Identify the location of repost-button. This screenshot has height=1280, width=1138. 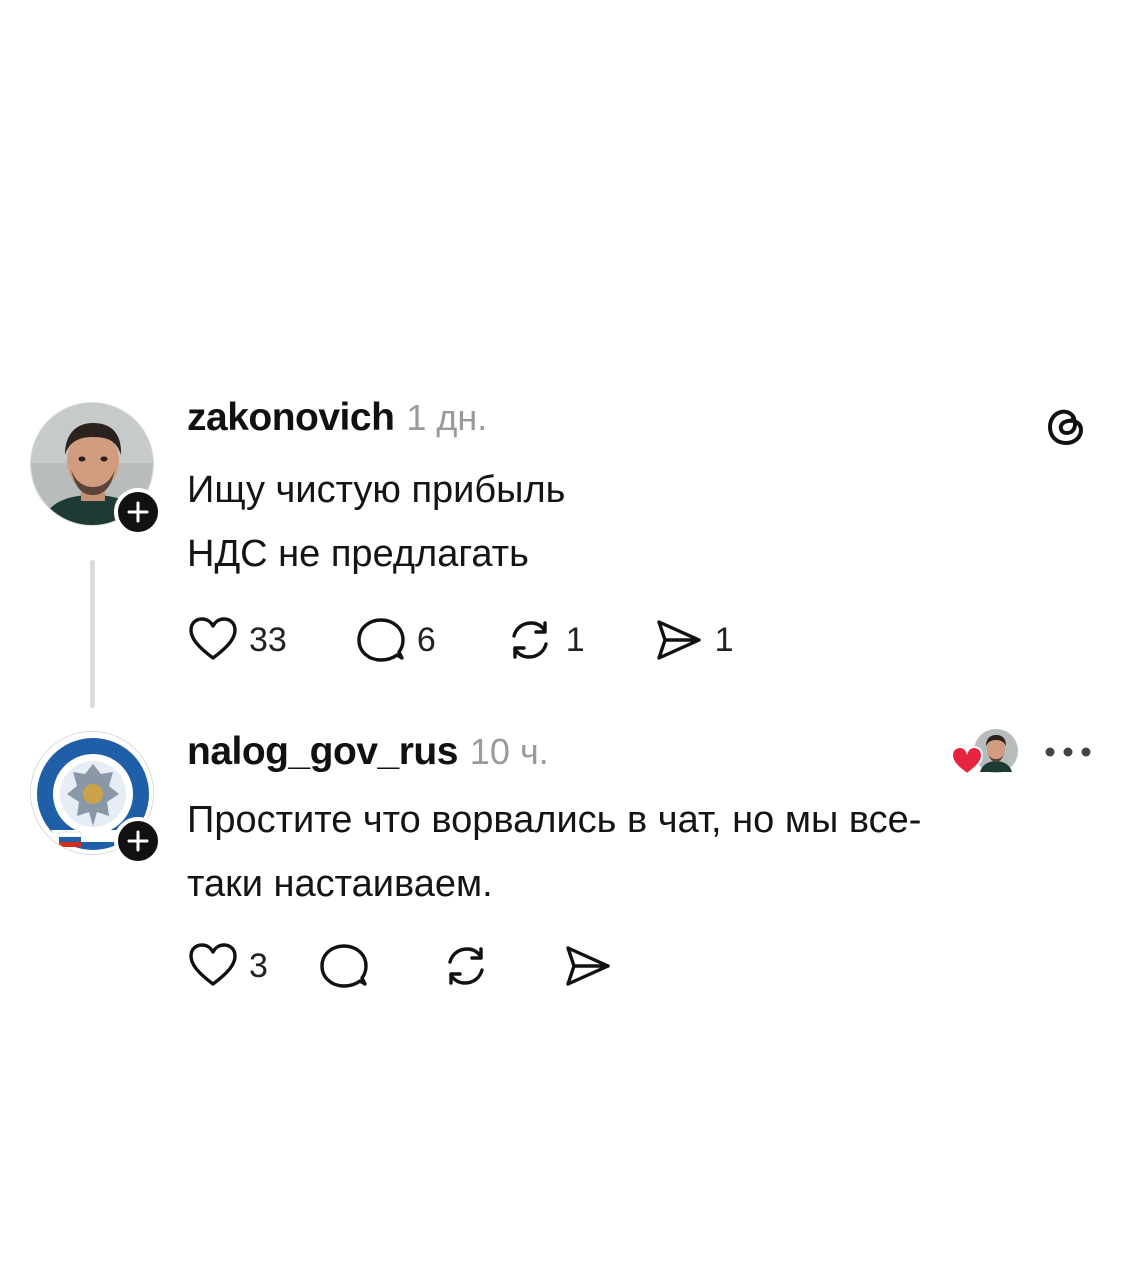
(466, 966).